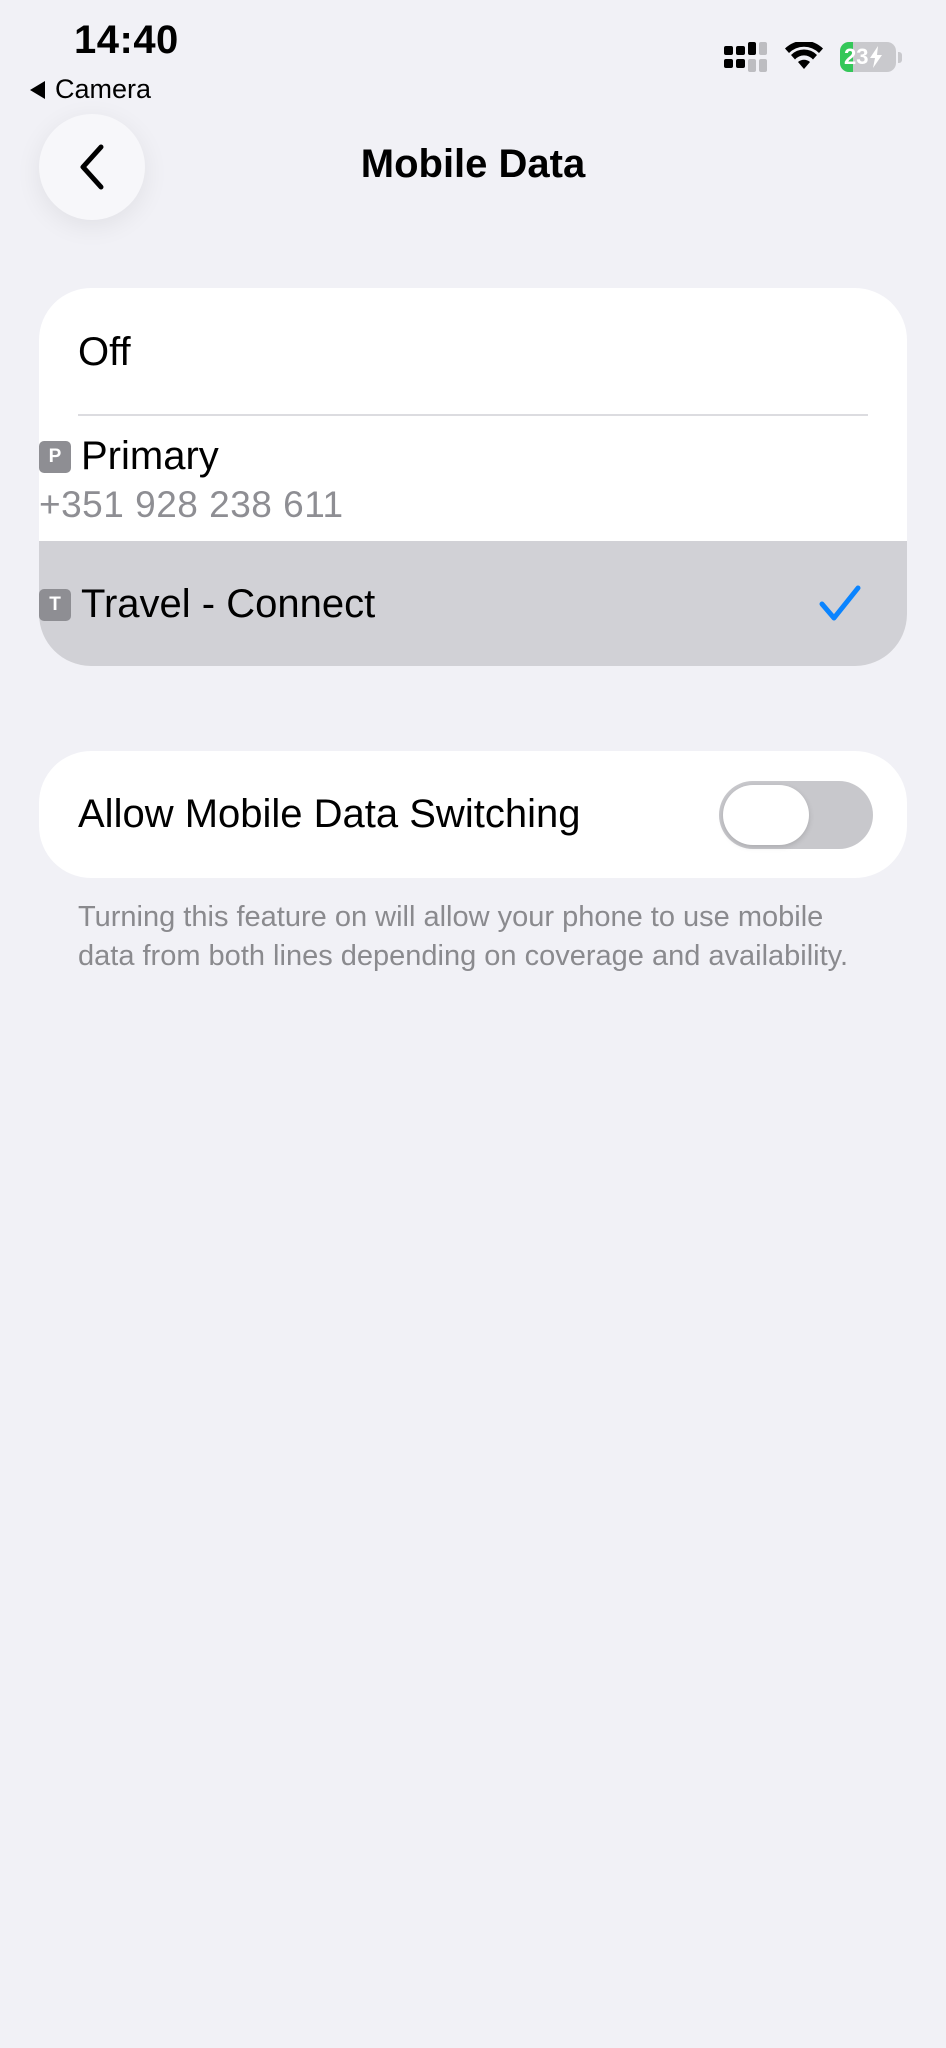 The image size is (946, 2048). What do you see at coordinates (150, 456) in the screenshot?
I see `primary-line-name: Primary` at bounding box center [150, 456].